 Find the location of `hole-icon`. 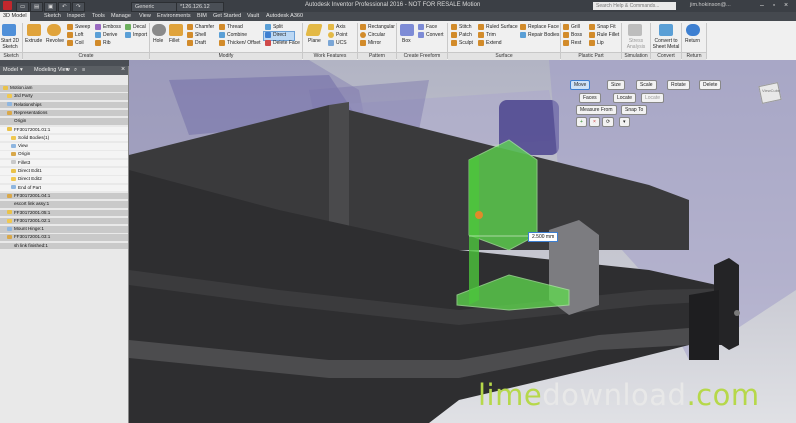

hole-icon is located at coordinates (159, 30).